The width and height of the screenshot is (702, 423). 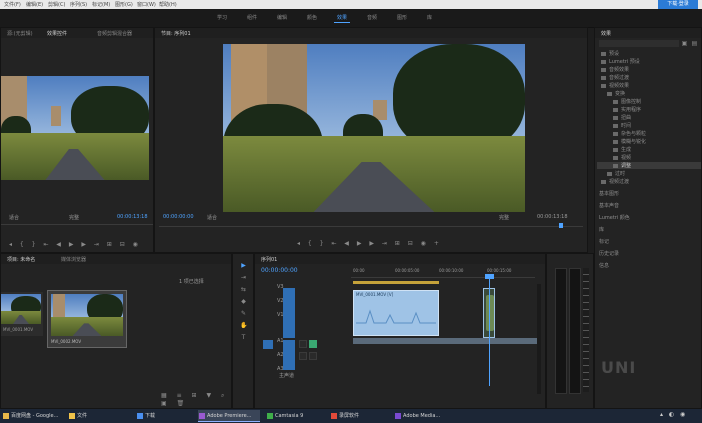 I want to click on program-scrub-bar, so click(x=371, y=226).